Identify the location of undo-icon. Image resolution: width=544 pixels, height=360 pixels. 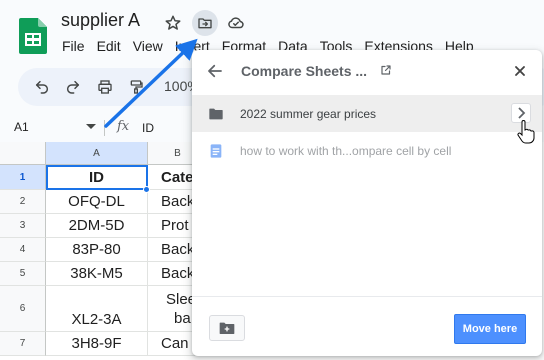
(42, 87).